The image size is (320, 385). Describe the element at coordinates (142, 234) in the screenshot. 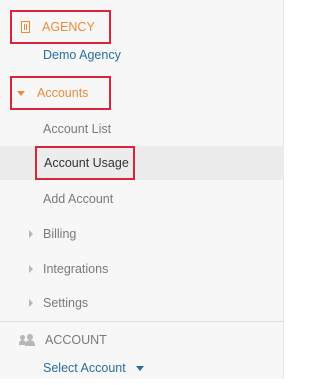

I see `sidebar-item-billing: Billing` at that location.